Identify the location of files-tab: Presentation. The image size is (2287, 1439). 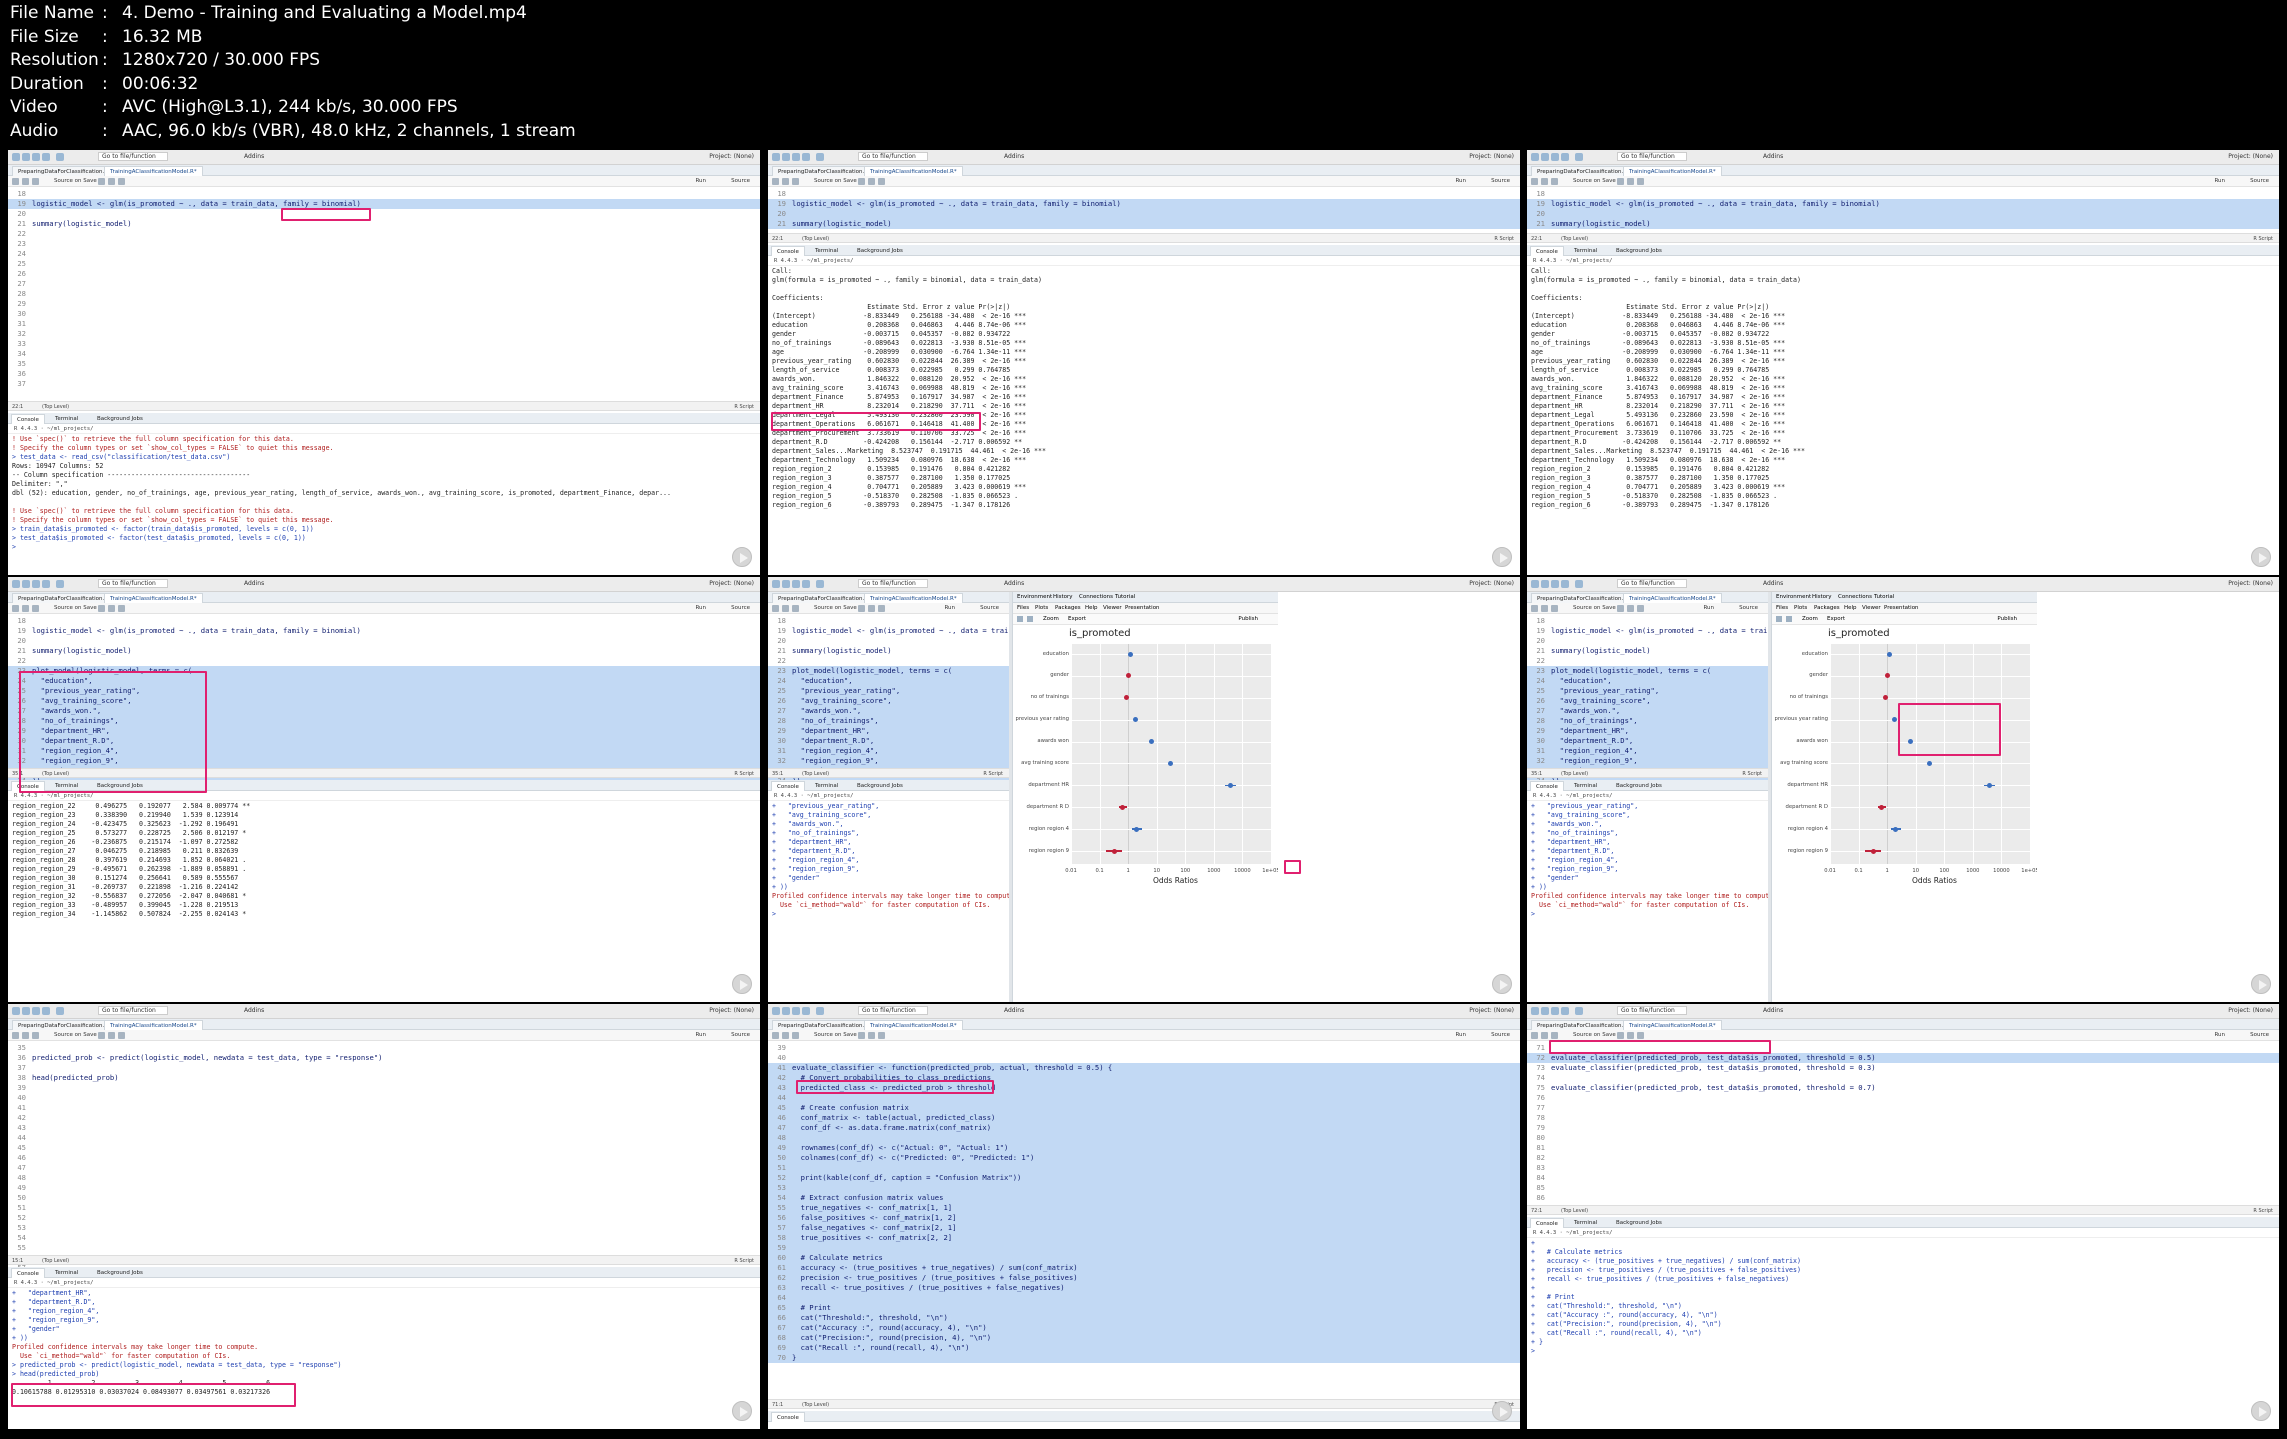
(1142, 608).